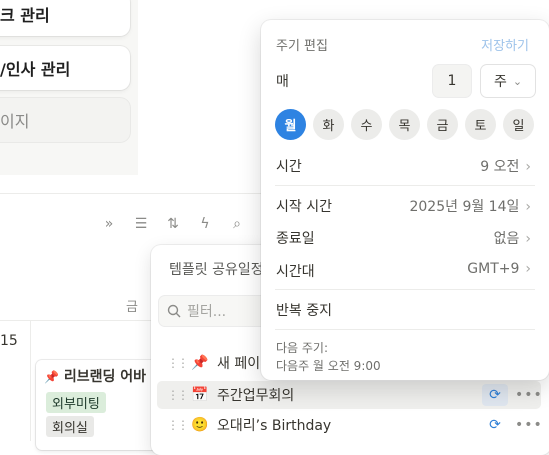  Describe the element at coordinates (239, 364) in the screenshot. I see `template-label: 새 페이` at that location.